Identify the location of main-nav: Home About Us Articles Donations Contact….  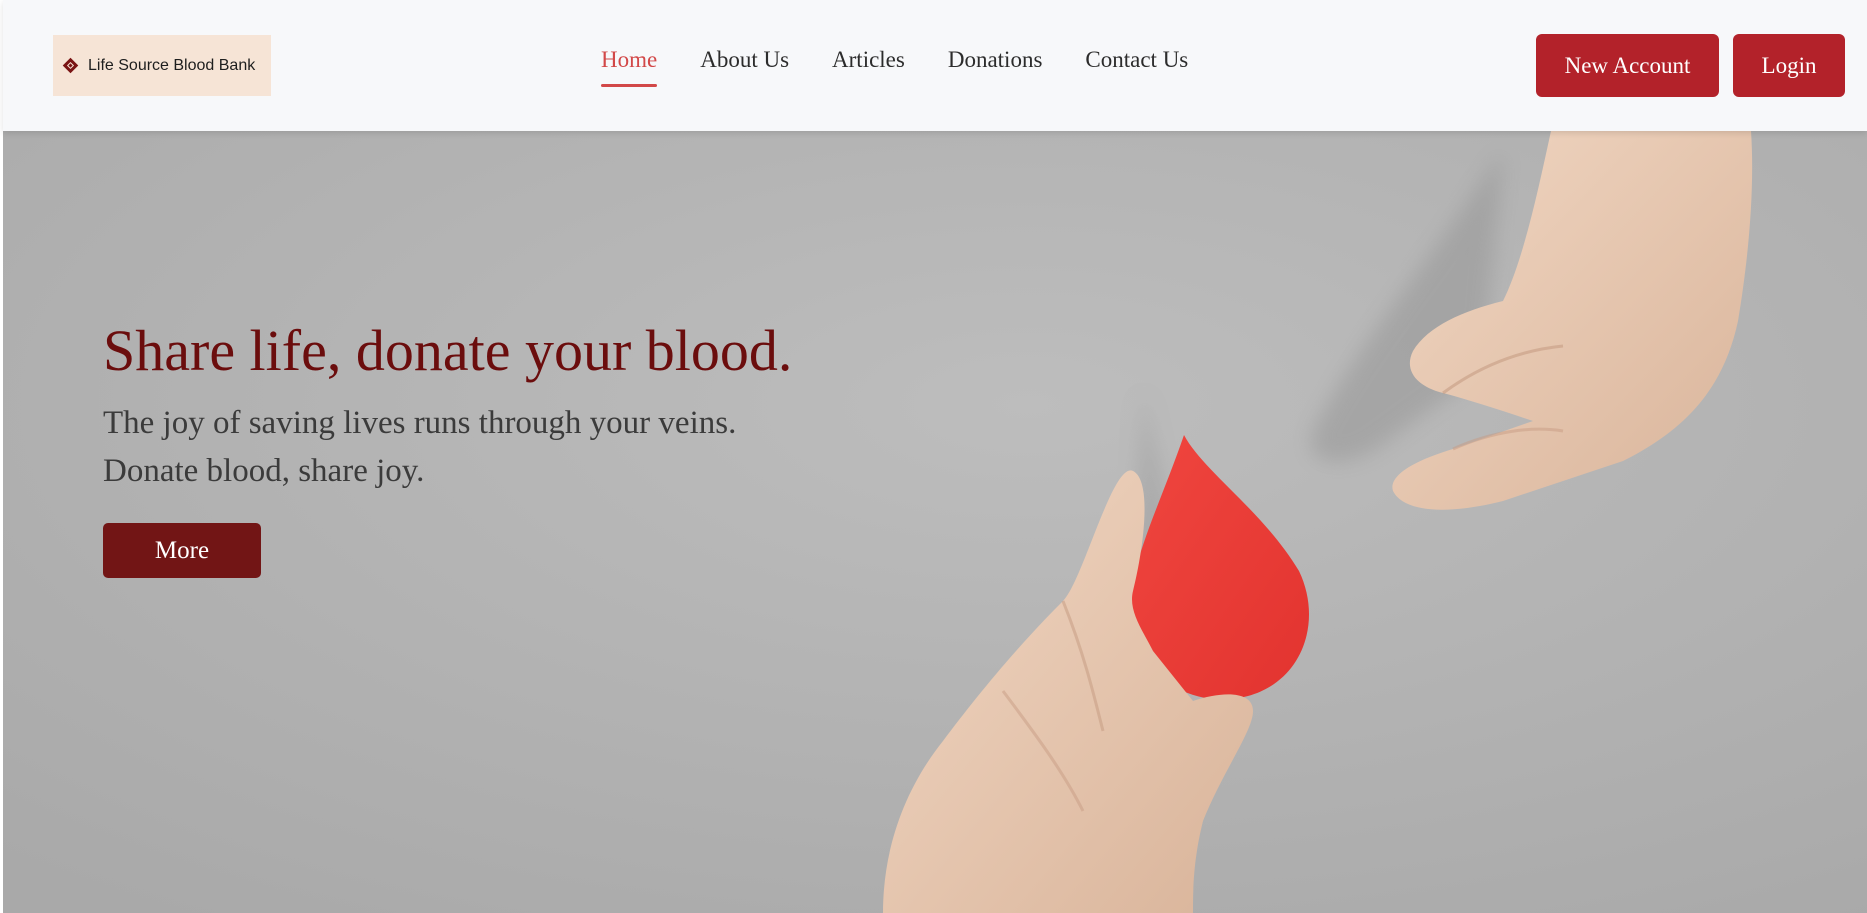
(894, 67).